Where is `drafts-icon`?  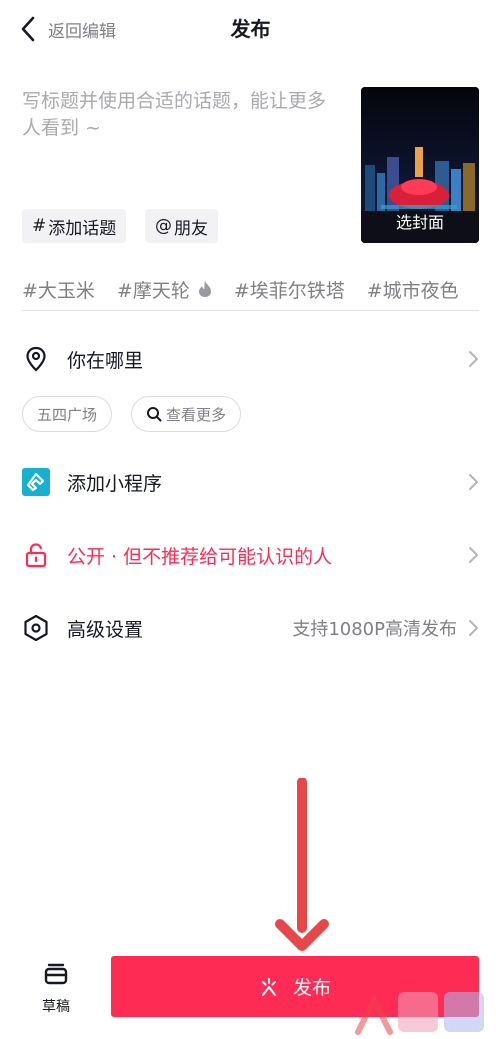
drafts-icon is located at coordinates (56, 974).